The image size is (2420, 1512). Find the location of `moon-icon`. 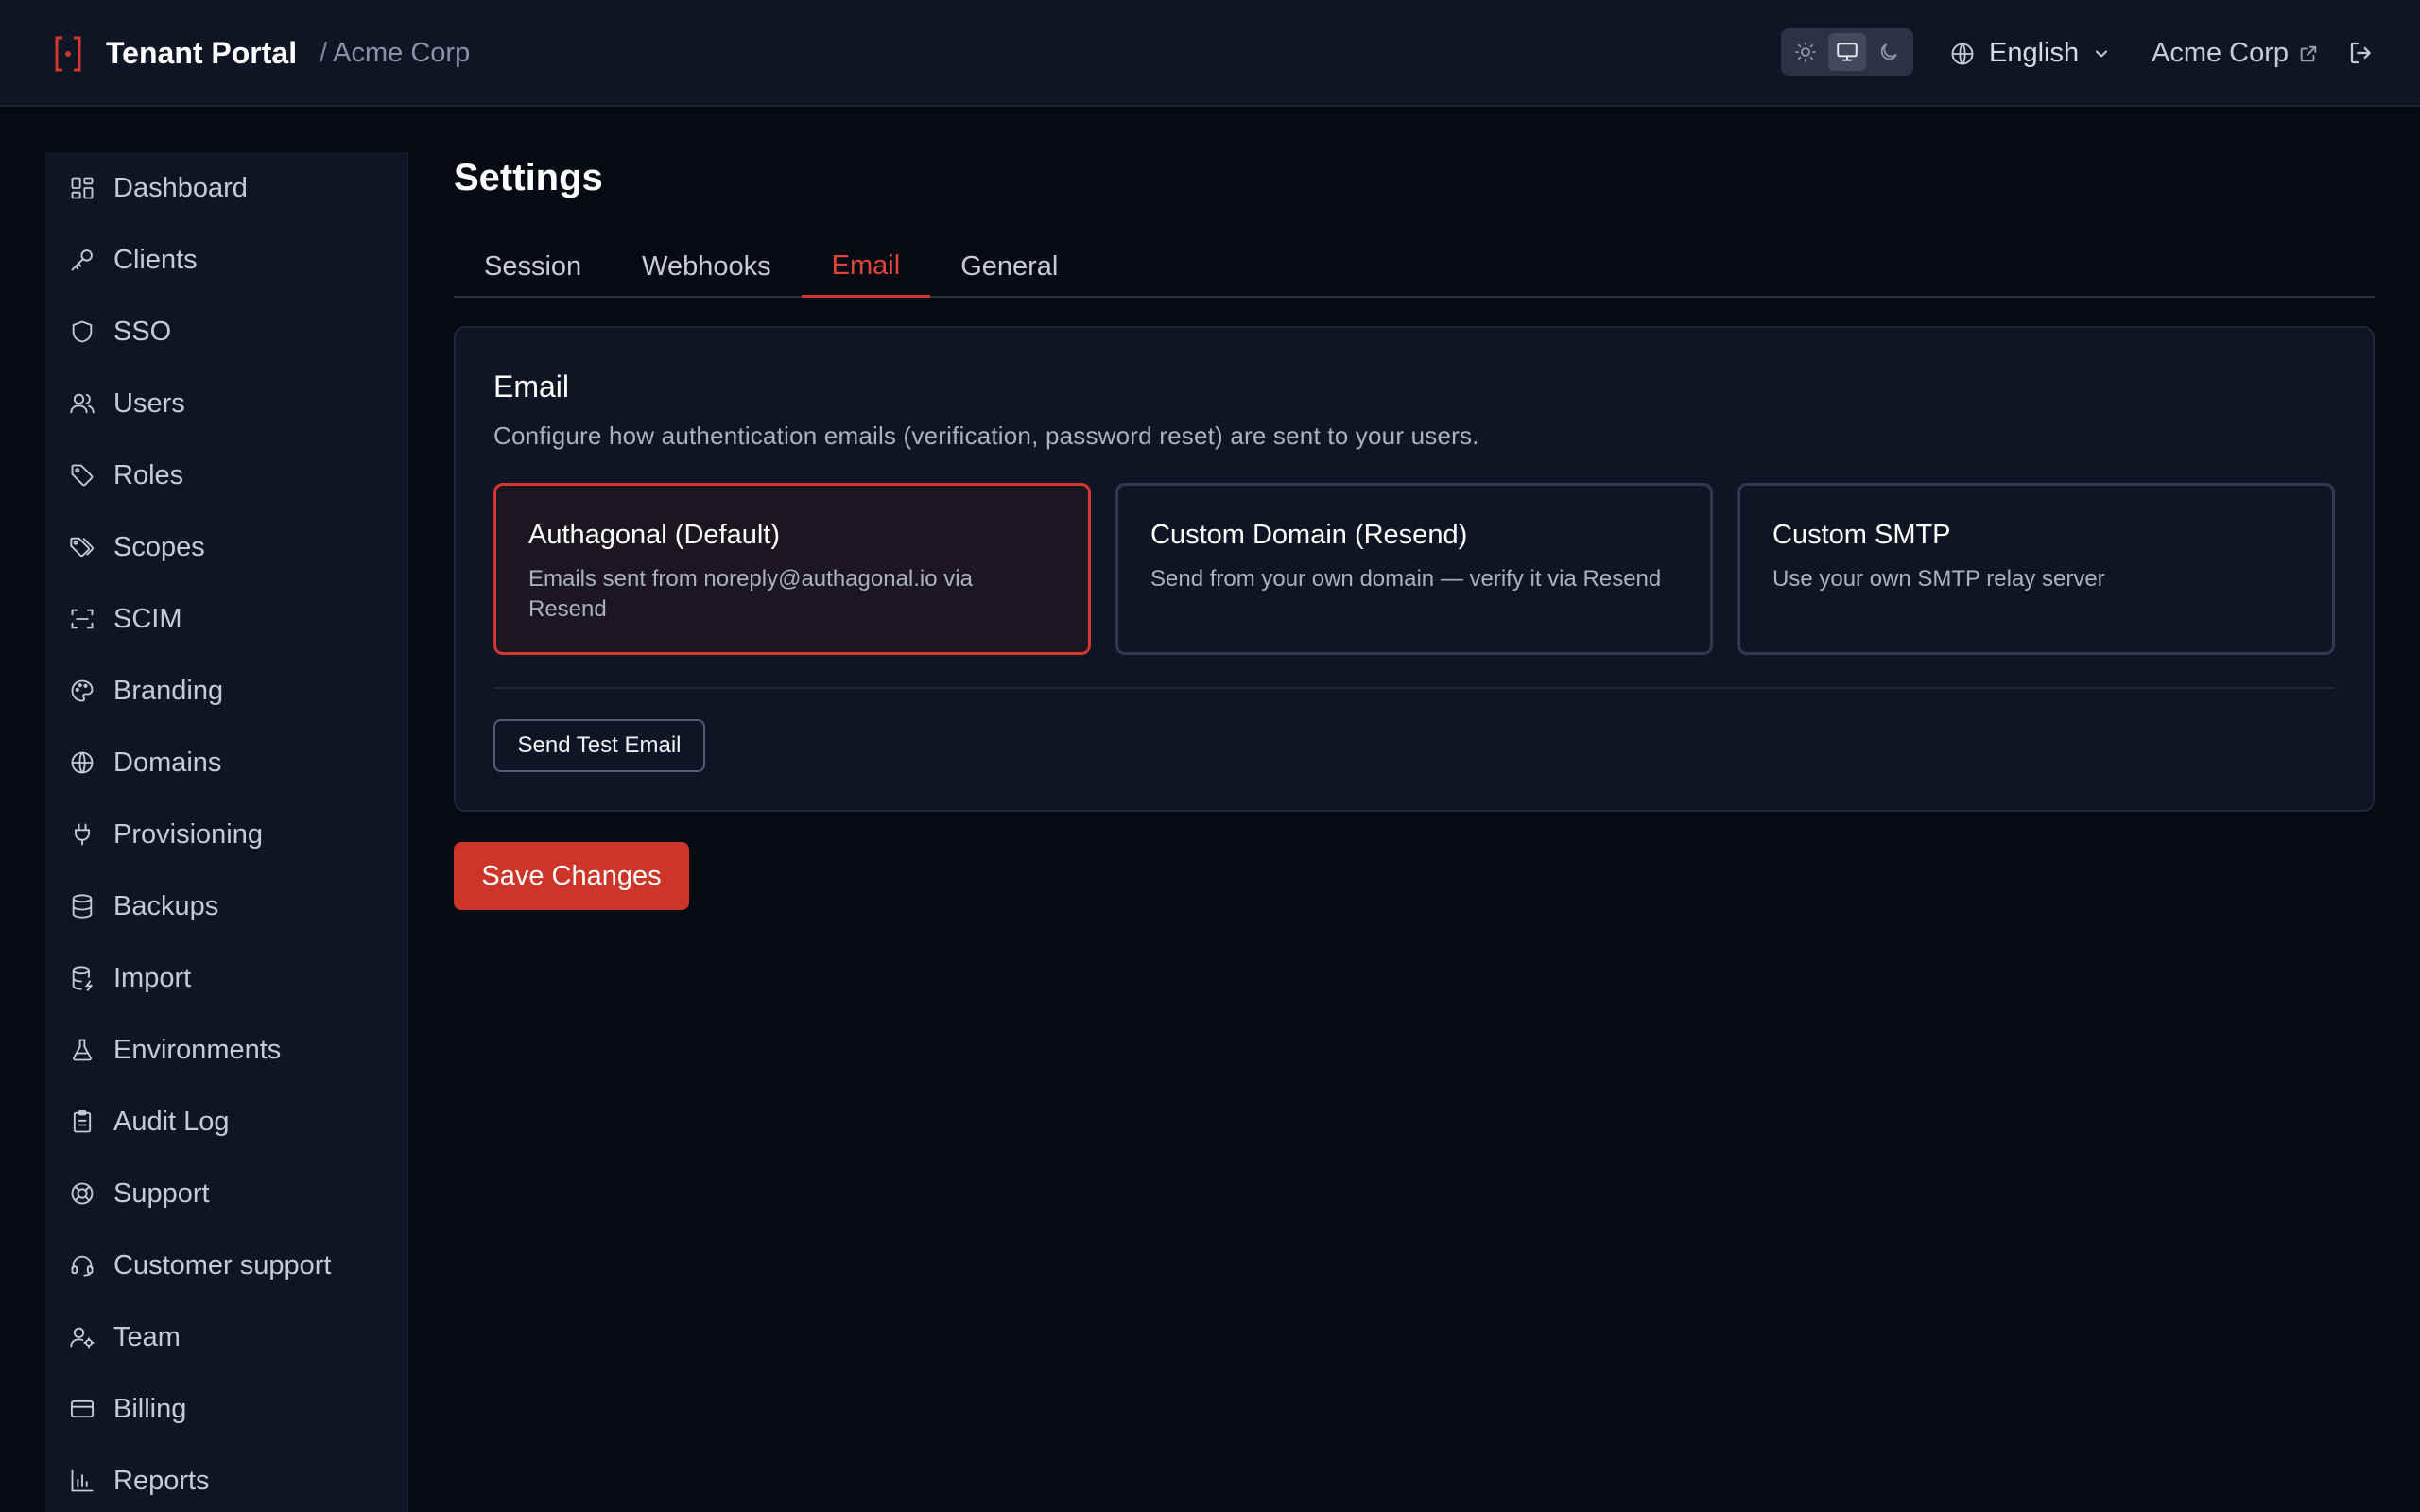

moon-icon is located at coordinates (1888, 51).